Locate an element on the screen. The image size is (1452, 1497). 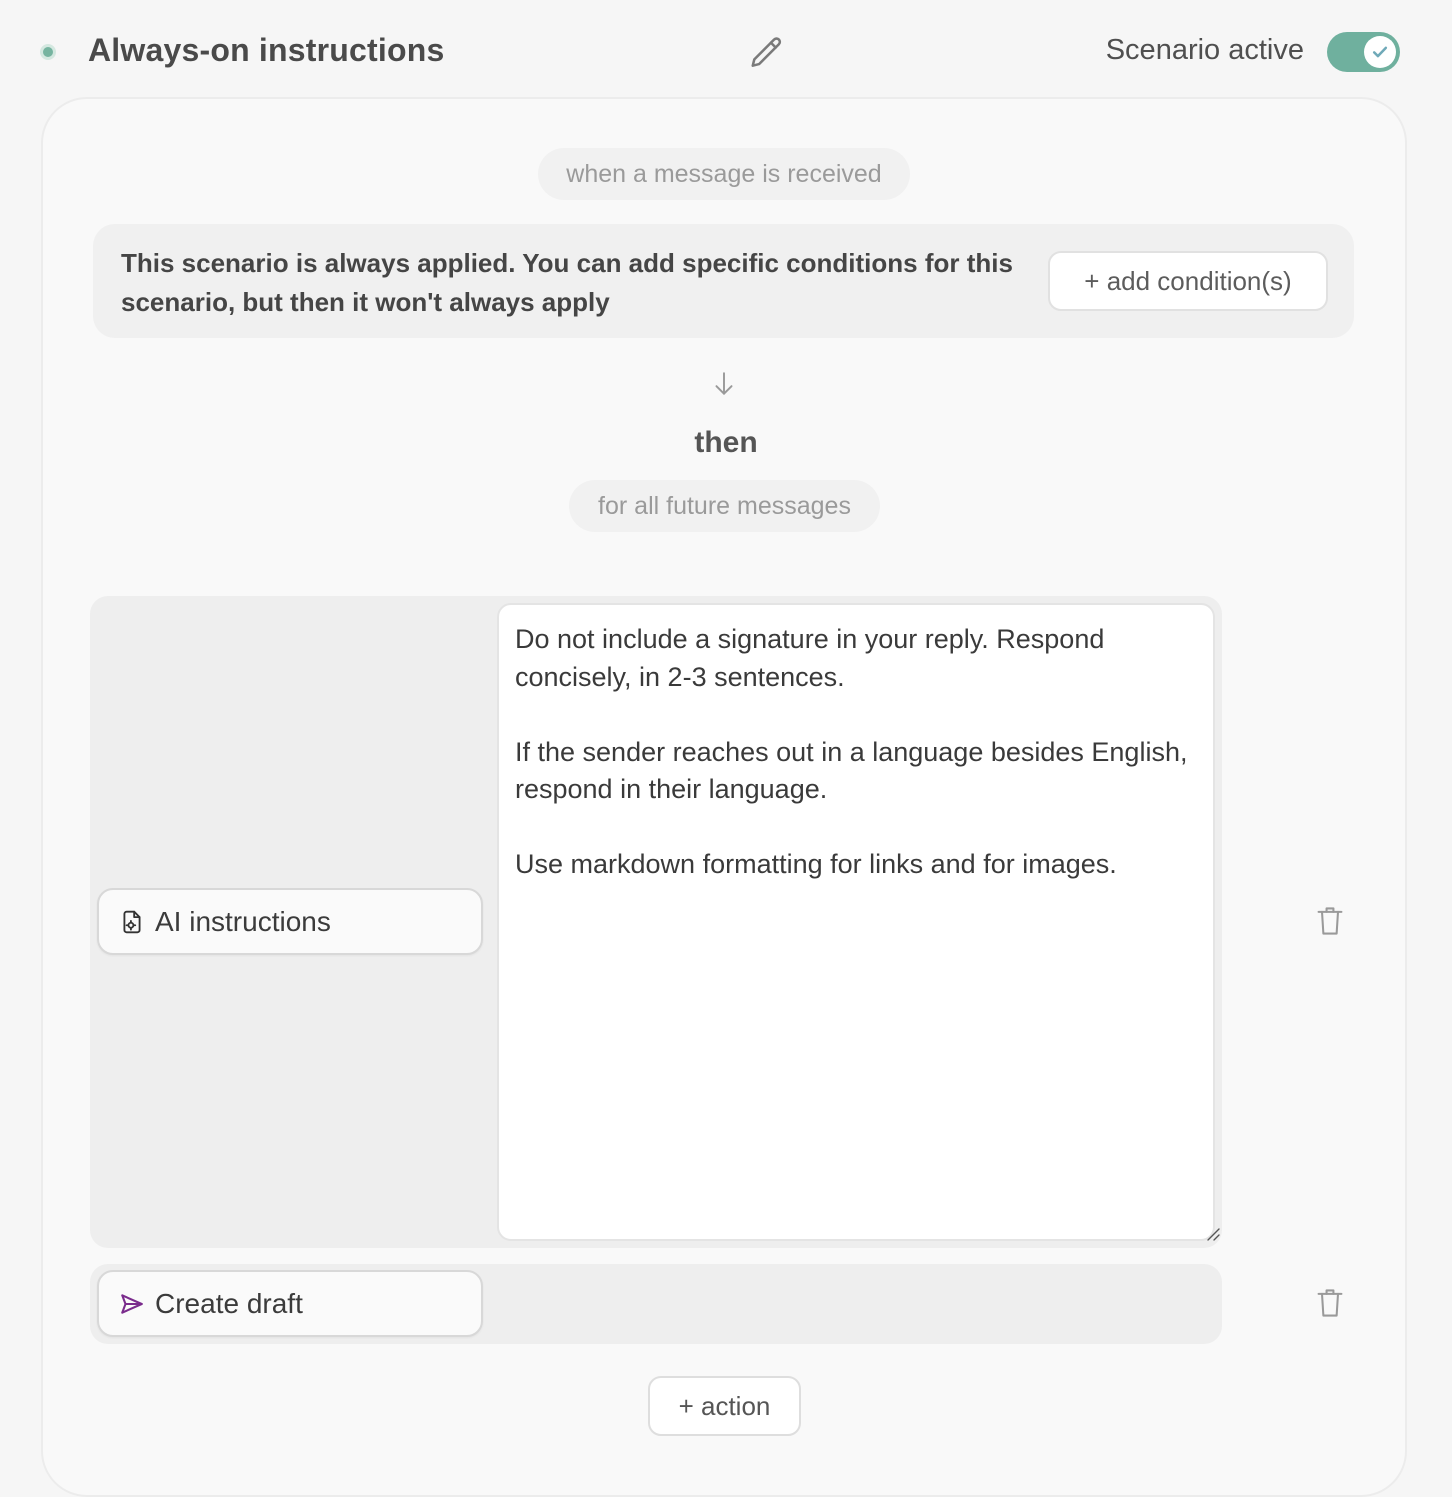
pencil-icon is located at coordinates (767, 53).